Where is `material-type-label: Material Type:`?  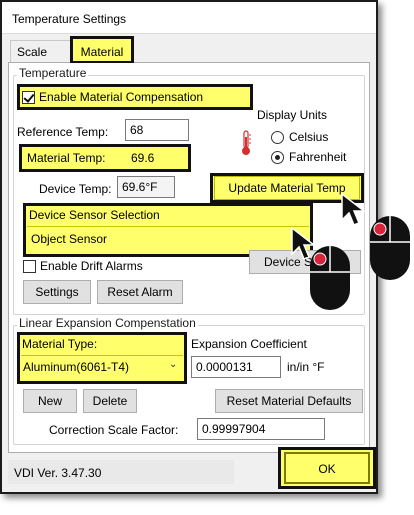 material-type-label: Material Type: is located at coordinates (60, 344).